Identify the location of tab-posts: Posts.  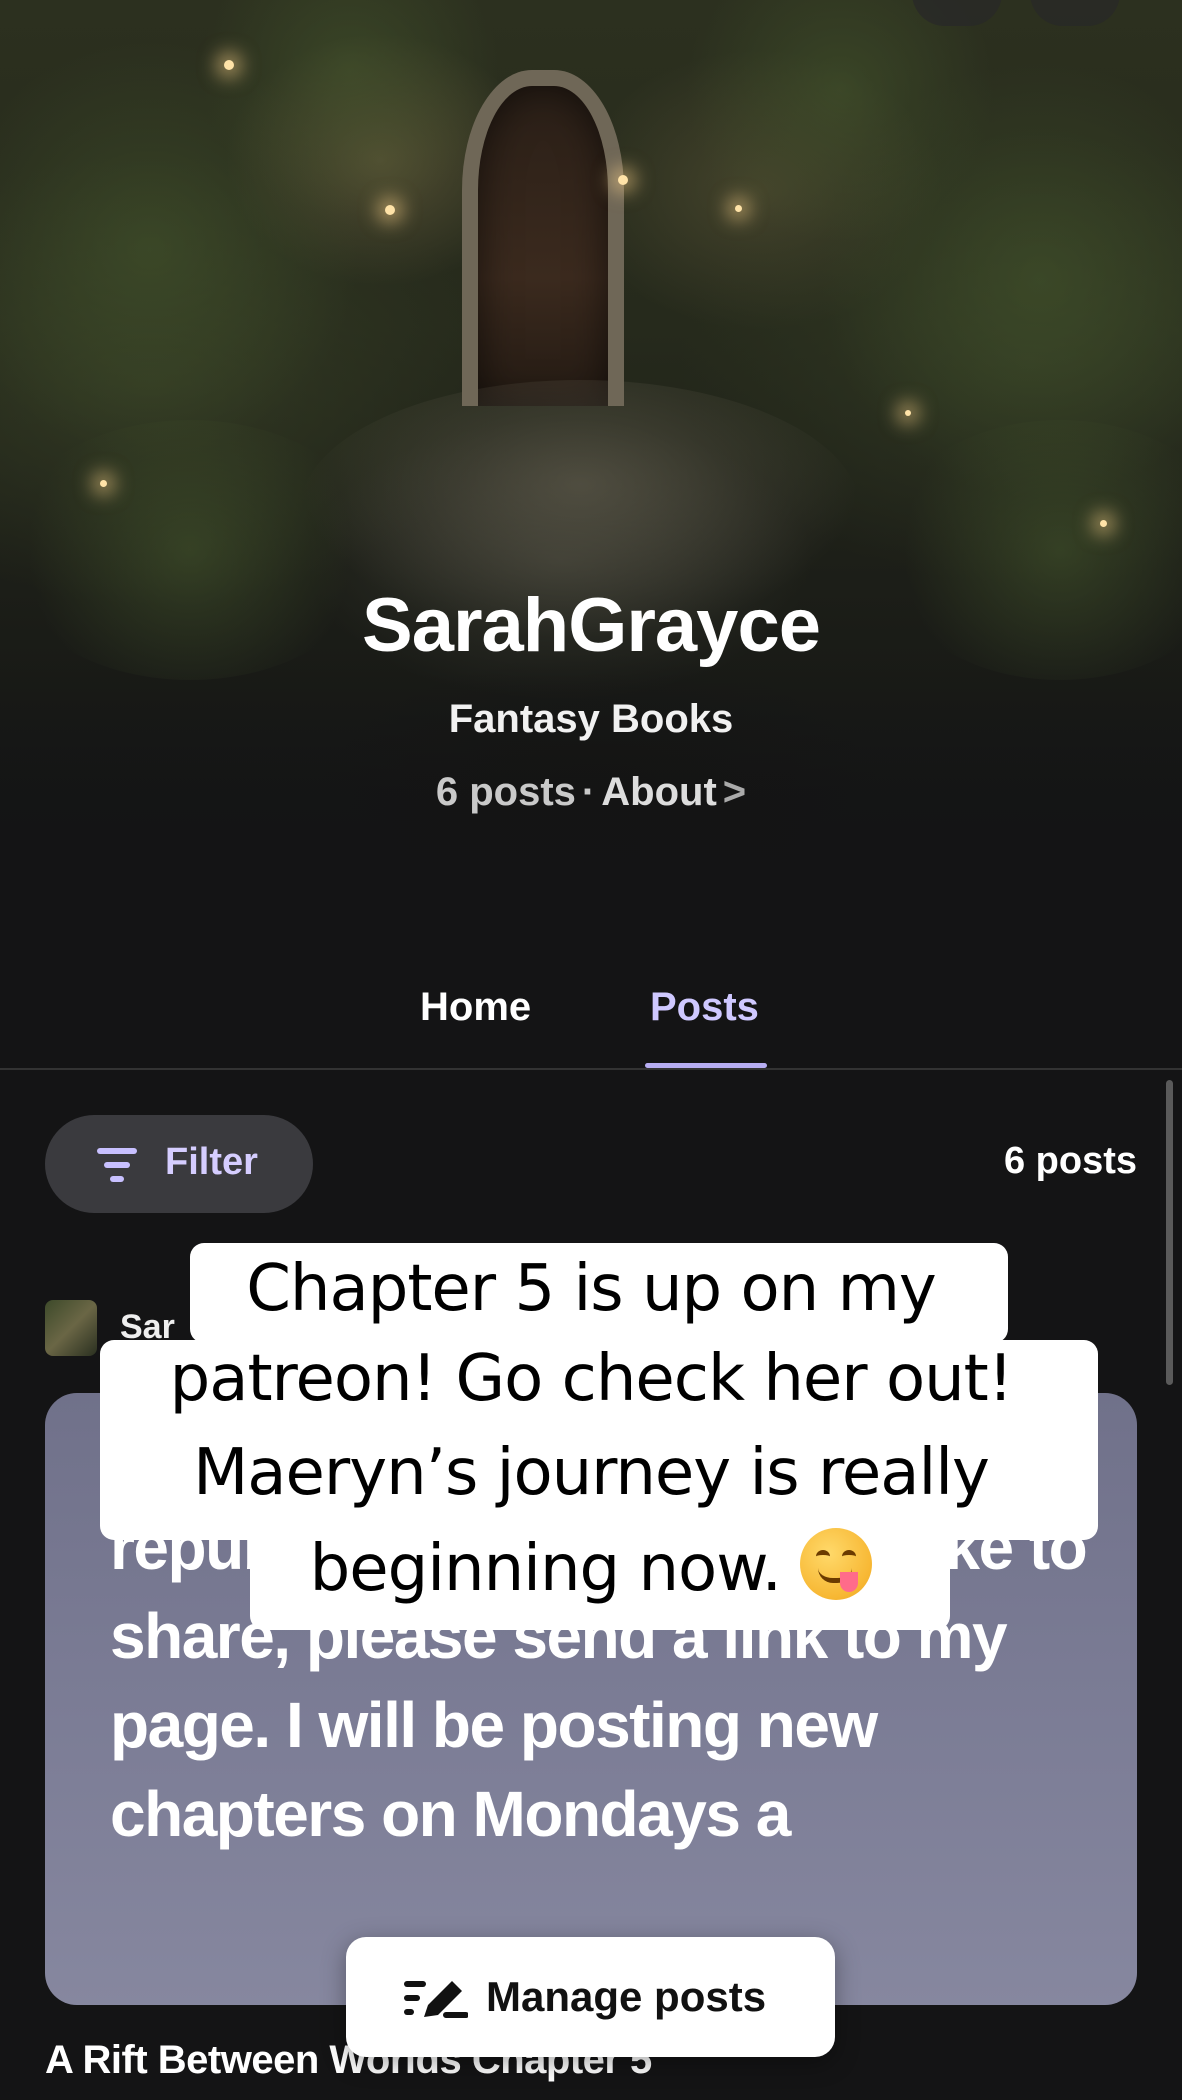
(704, 1007).